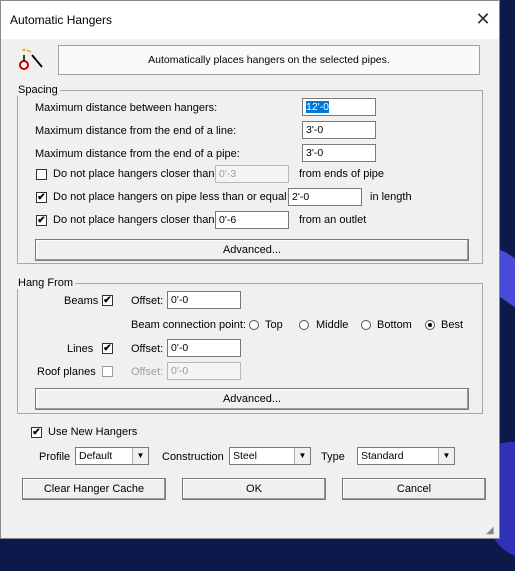  Describe the element at coordinates (406, 456) in the screenshot. I see `type-select: Standard ▼` at that location.